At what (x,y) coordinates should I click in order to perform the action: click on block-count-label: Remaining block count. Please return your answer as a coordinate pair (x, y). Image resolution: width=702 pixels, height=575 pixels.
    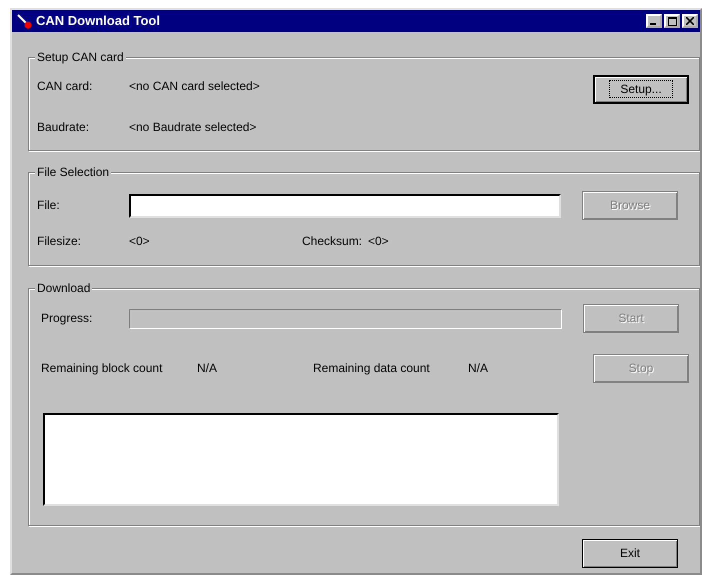
    Looking at the image, I should click on (102, 368).